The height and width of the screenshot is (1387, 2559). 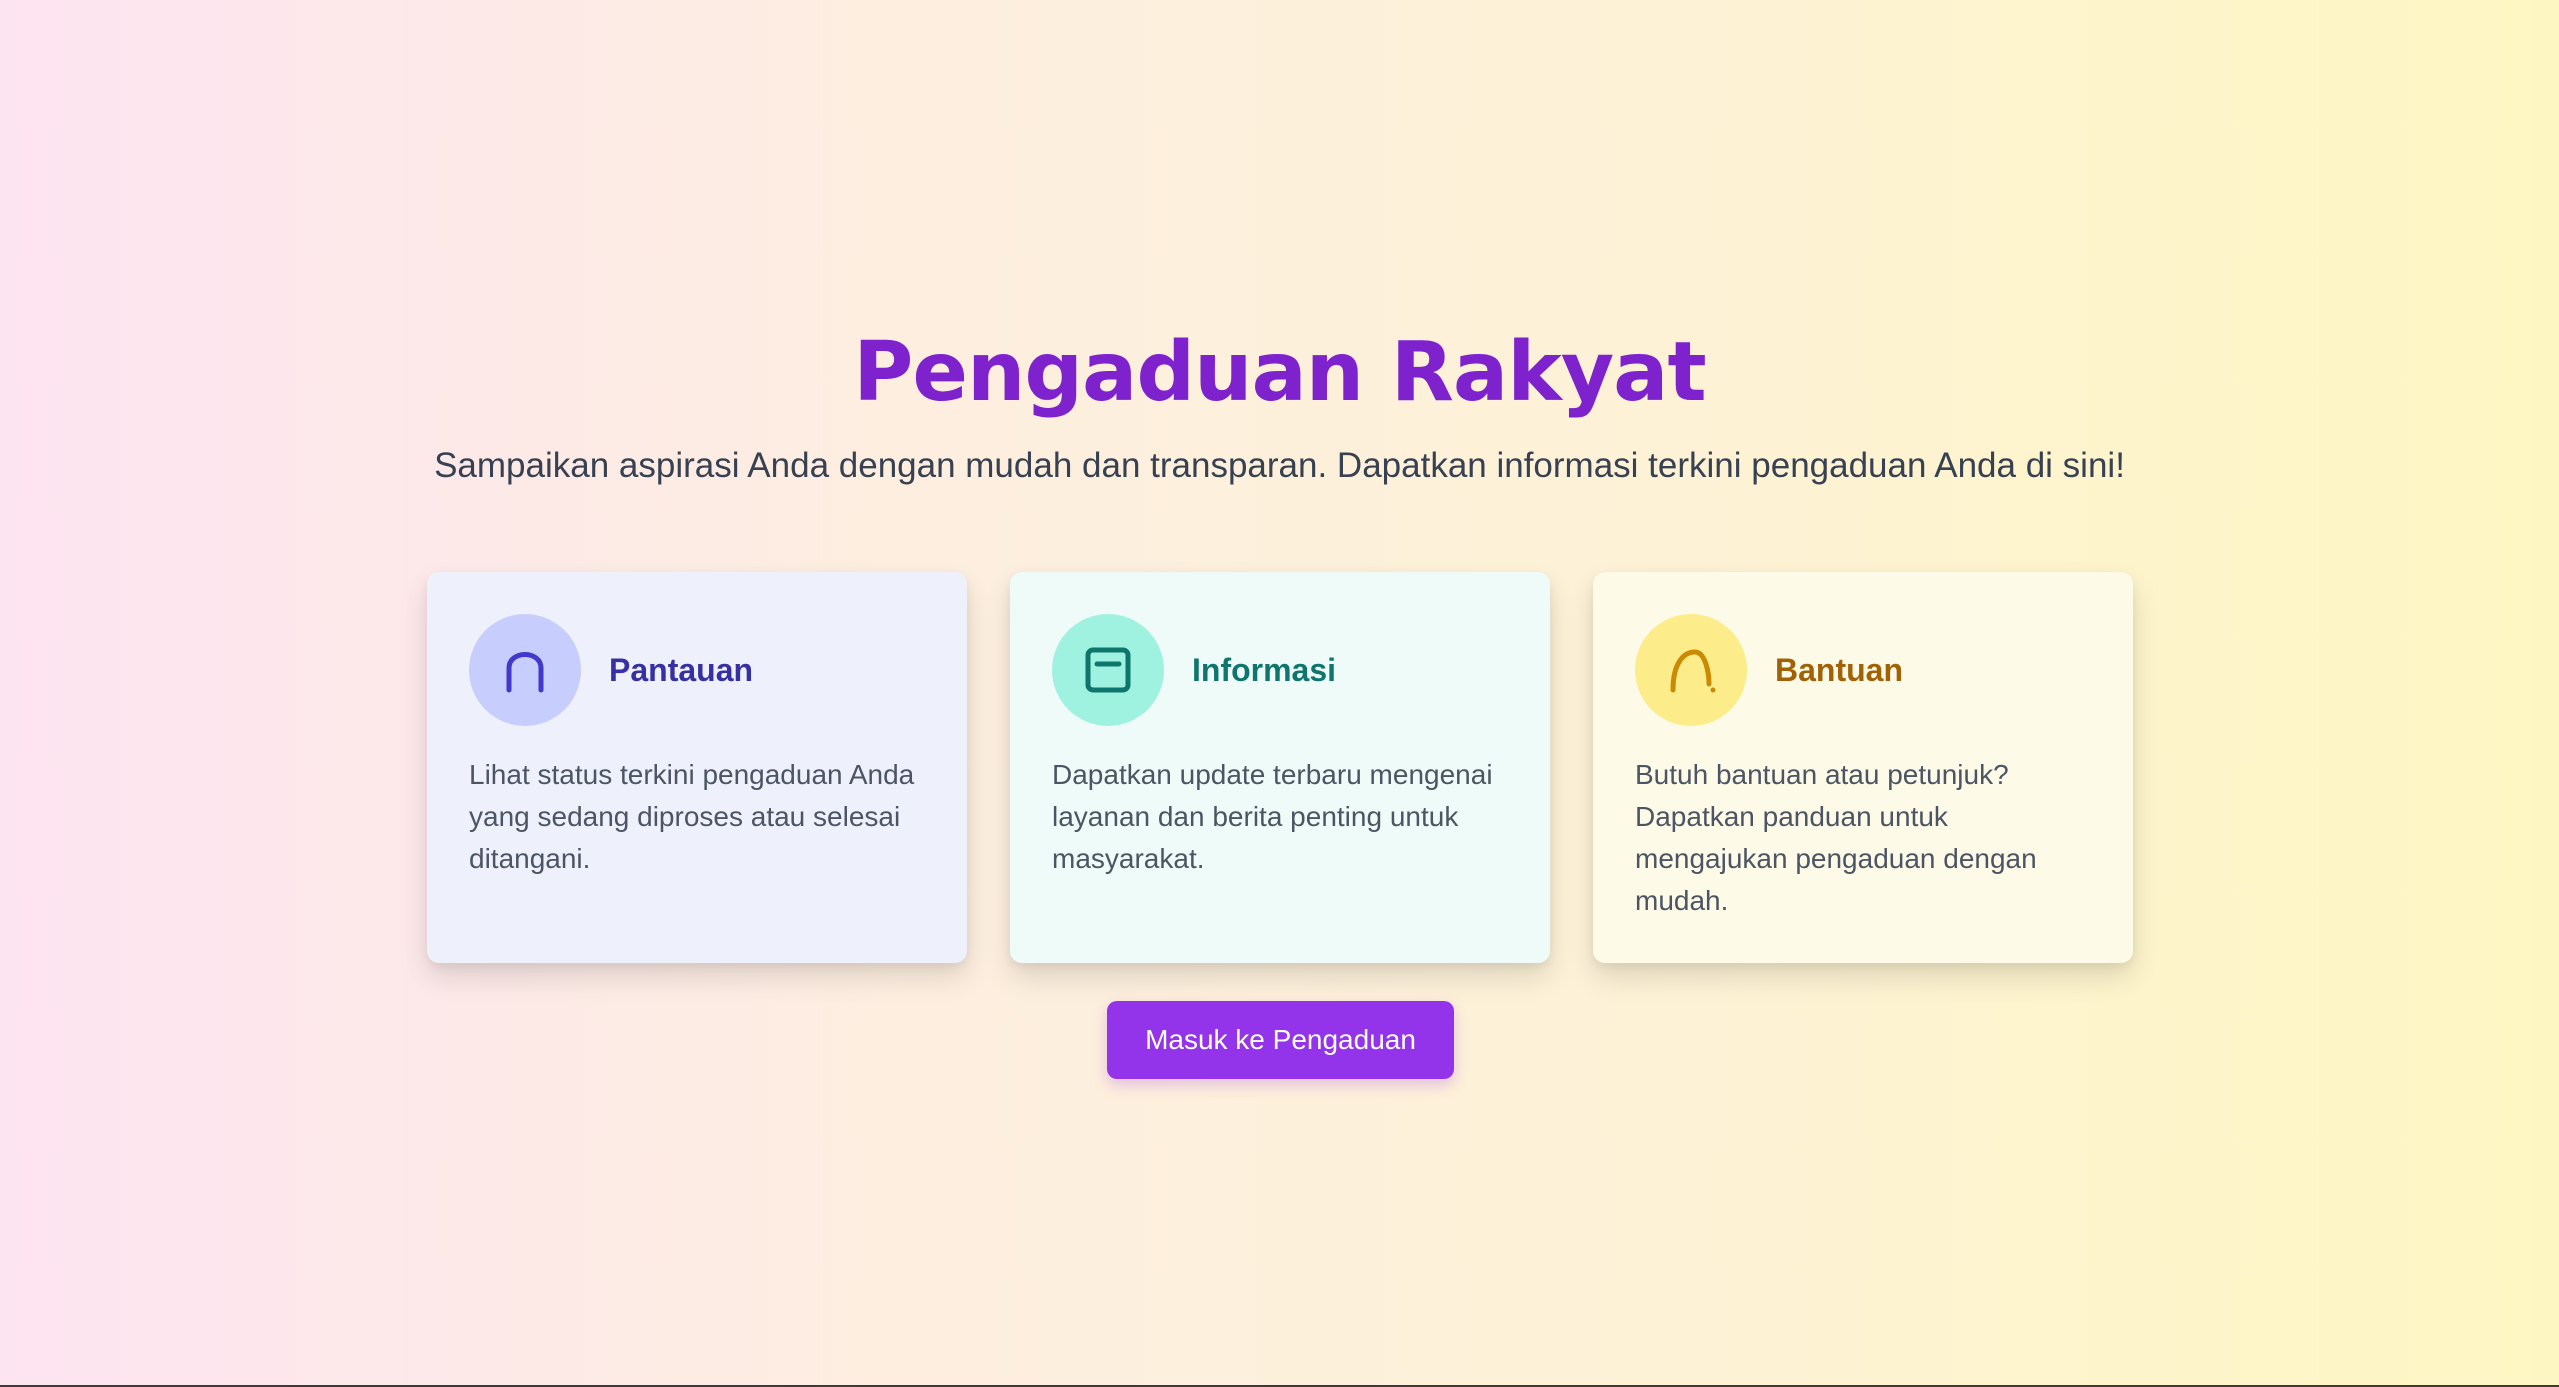 What do you see at coordinates (1691, 670) in the screenshot?
I see `help-curve-icon` at bounding box center [1691, 670].